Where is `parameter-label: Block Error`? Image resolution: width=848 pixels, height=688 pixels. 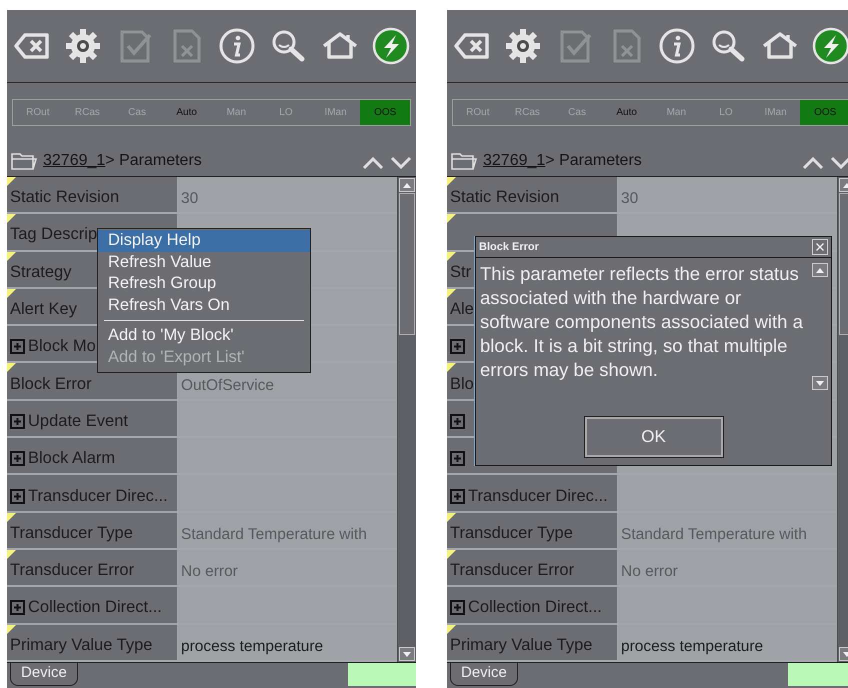
parameter-label: Block Error is located at coordinates (51, 384).